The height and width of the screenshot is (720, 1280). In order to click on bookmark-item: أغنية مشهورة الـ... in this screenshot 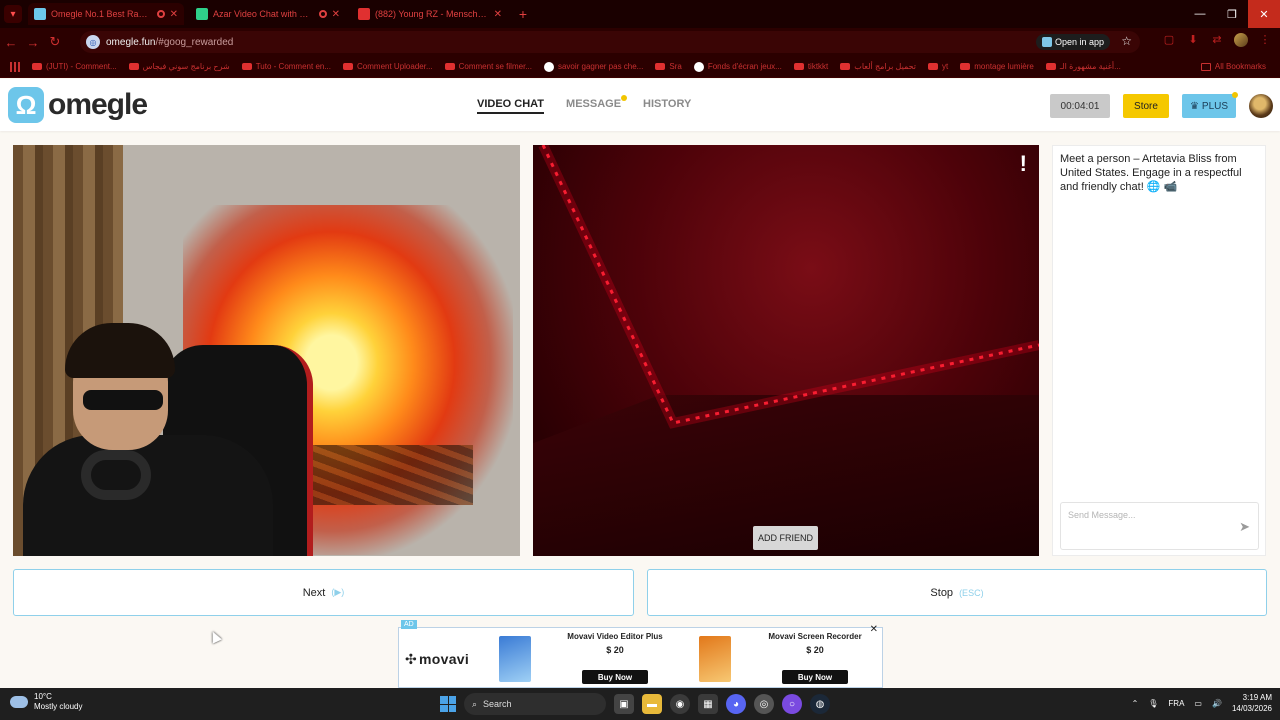, I will do `click(1083, 66)`.